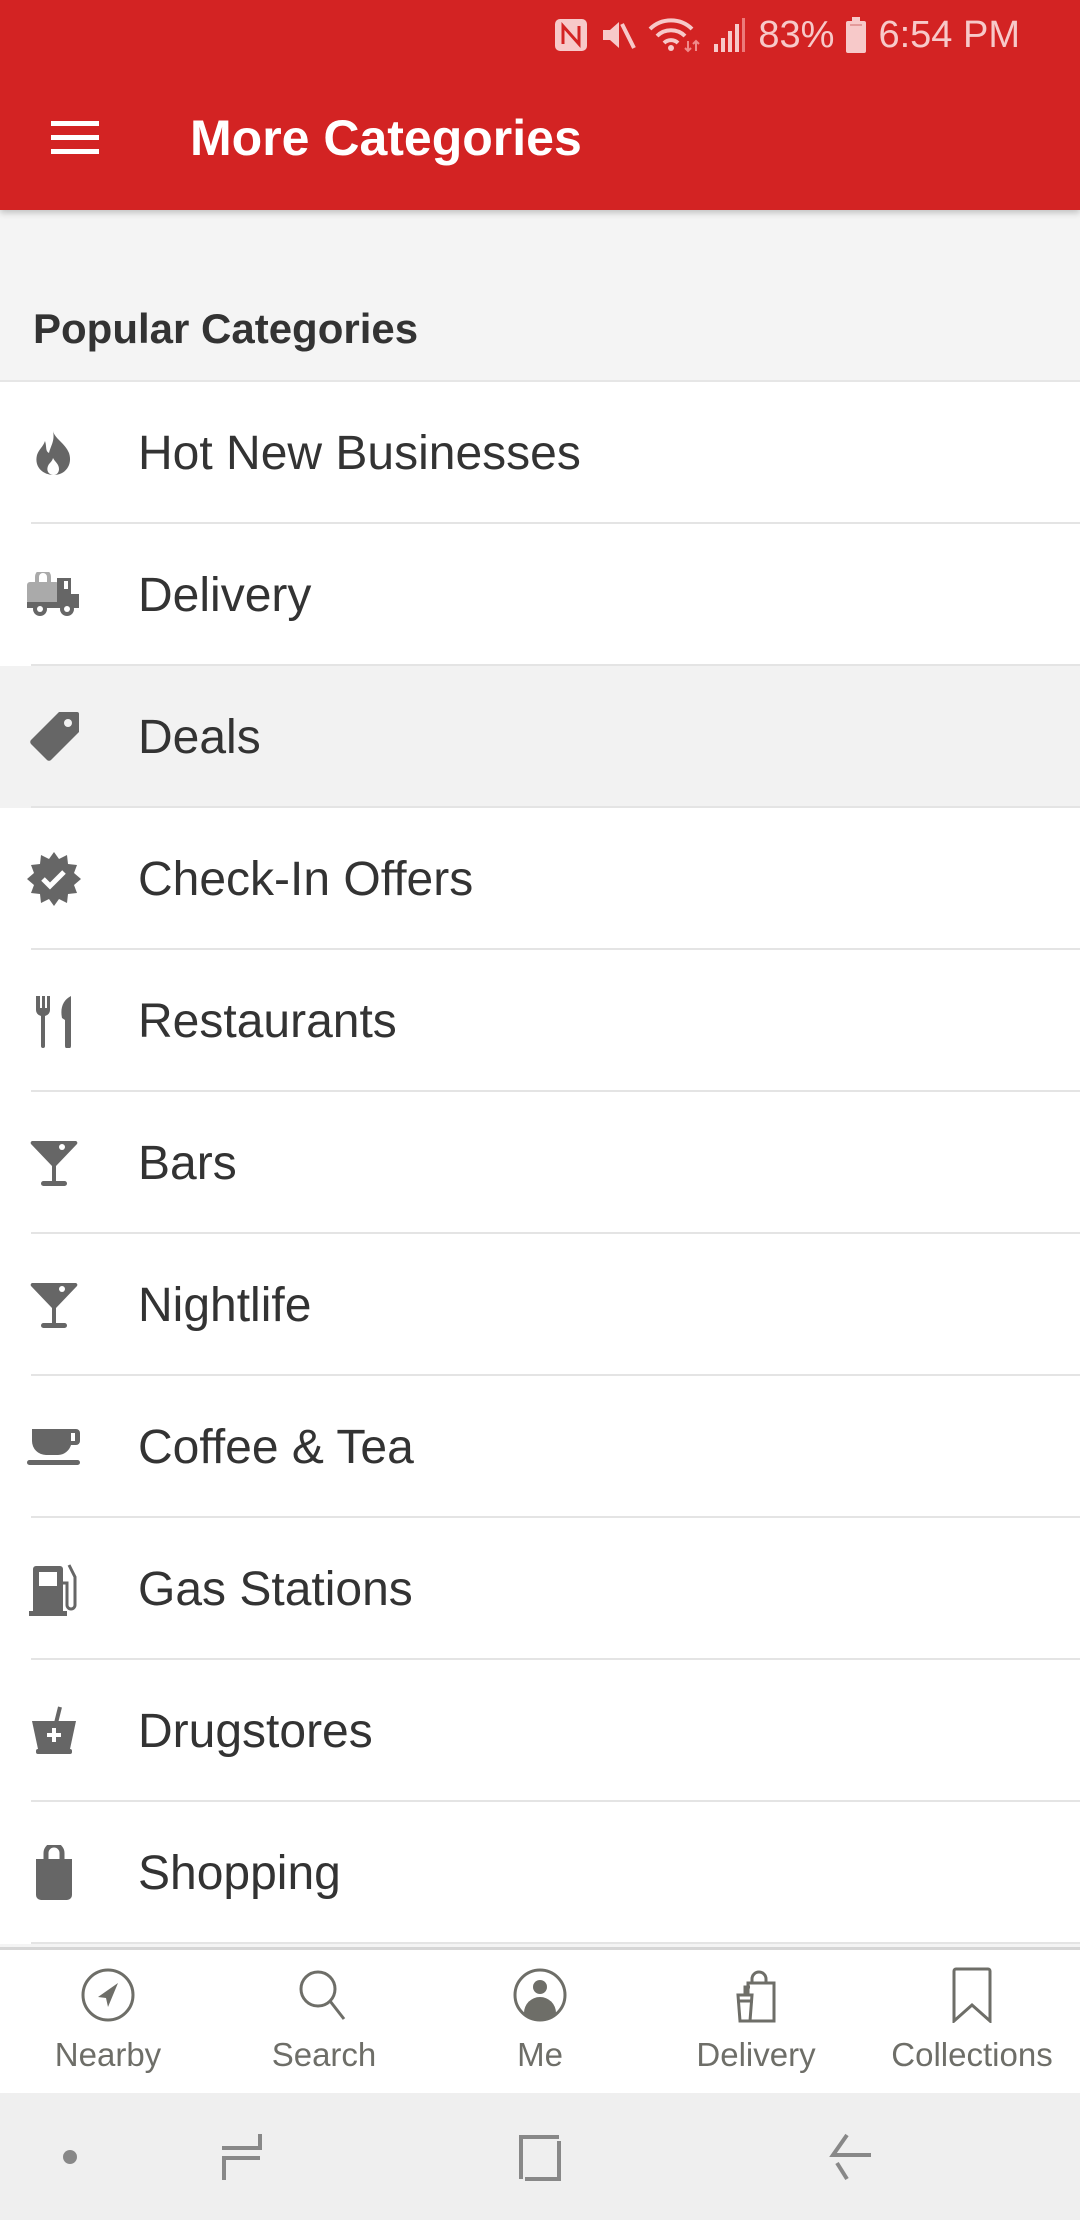 This screenshot has width=1080, height=2220. I want to click on dot-indicator, so click(70, 2156).